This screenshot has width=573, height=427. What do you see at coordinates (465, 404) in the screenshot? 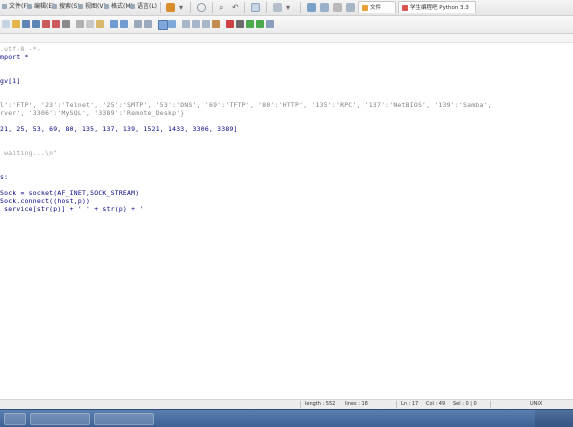
I see `status-selection: Sel : 0 | 0` at bounding box center [465, 404].